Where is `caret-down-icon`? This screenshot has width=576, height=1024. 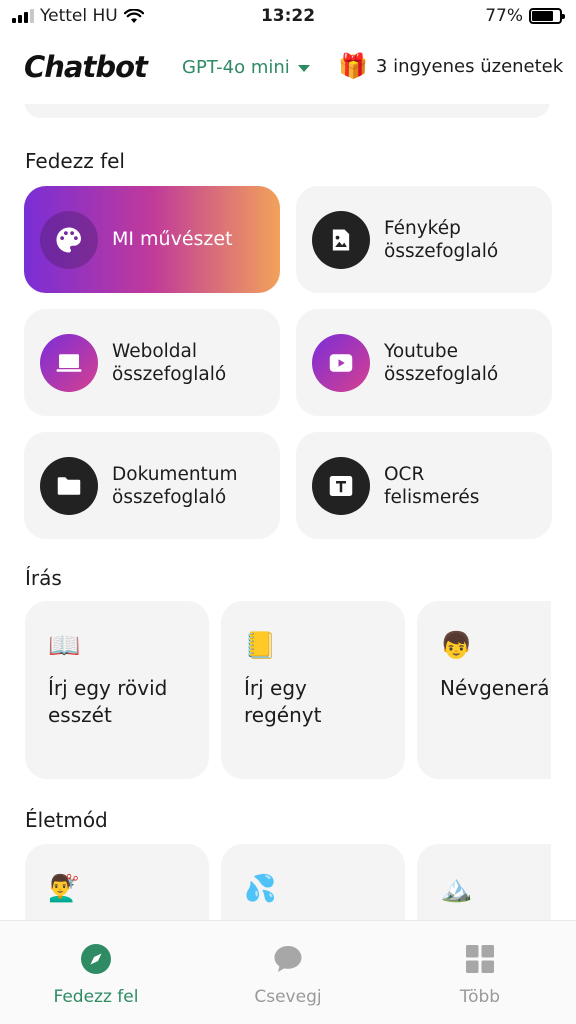 caret-down-icon is located at coordinates (303, 68).